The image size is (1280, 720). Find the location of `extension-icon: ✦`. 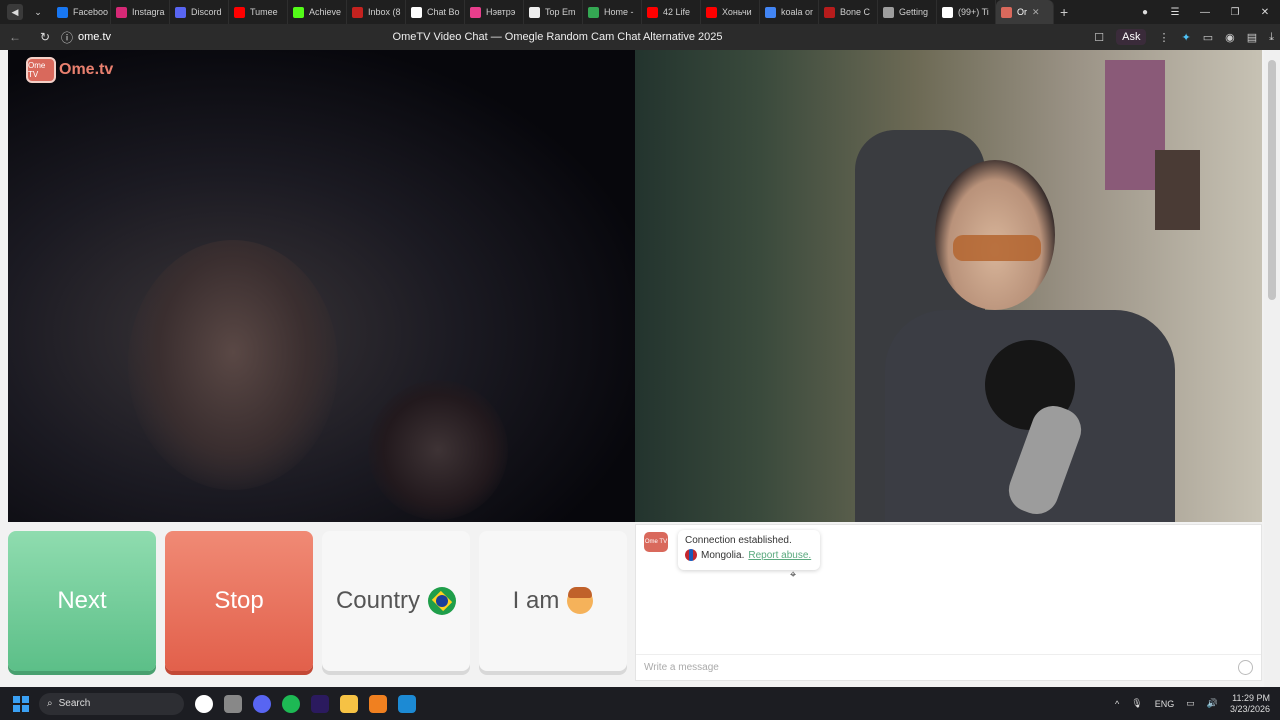

extension-icon: ✦ is located at coordinates (1185, 37).